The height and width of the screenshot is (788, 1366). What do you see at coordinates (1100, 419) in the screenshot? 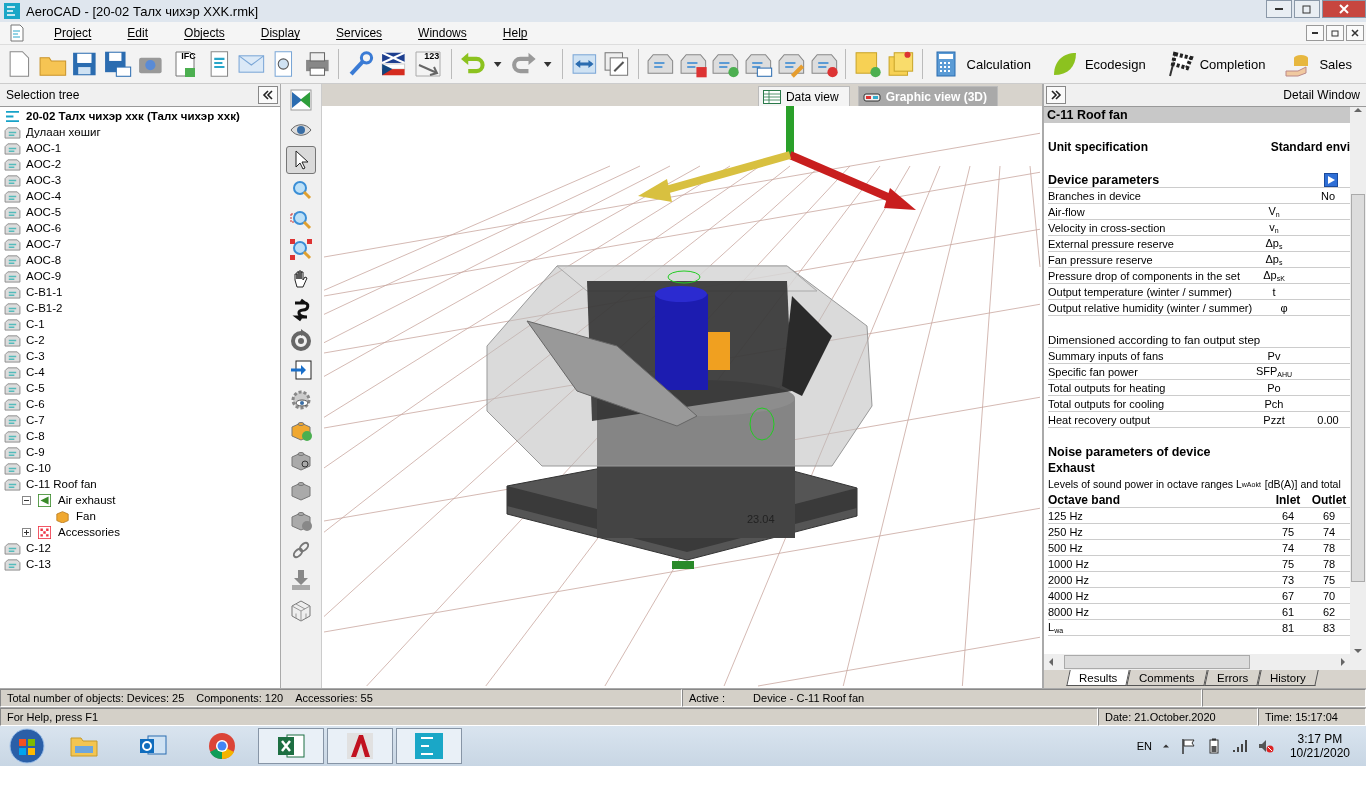
I see `parameter-label: Heat recovery output` at bounding box center [1100, 419].